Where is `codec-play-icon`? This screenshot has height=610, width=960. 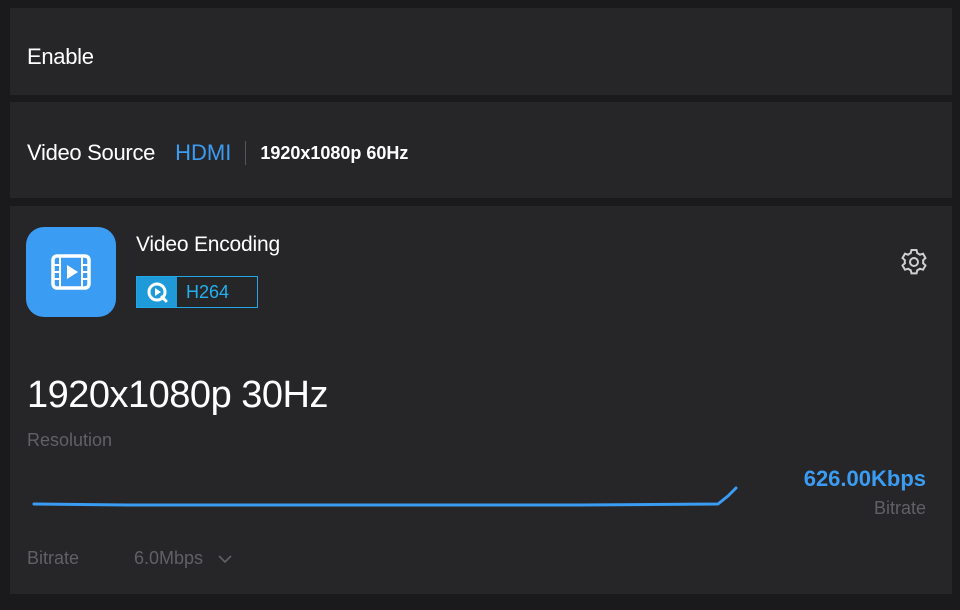
codec-play-icon is located at coordinates (157, 292).